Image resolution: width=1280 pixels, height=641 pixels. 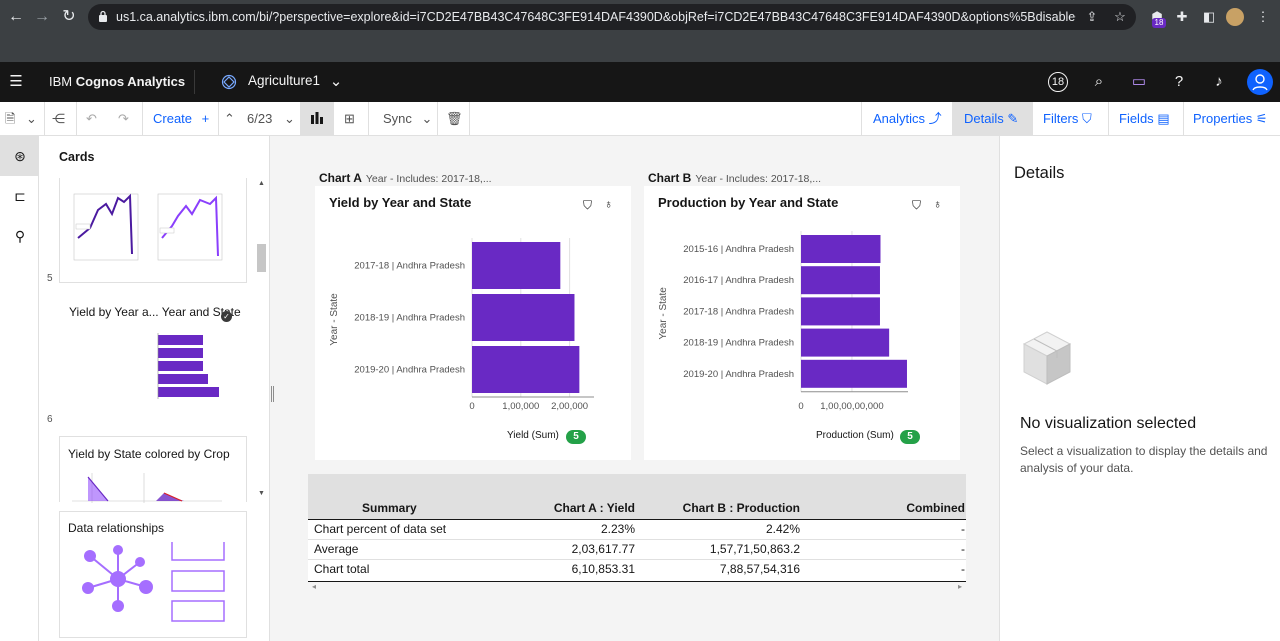 What do you see at coordinates (20, 156) in the screenshot?
I see `cards-icon: ⊛` at bounding box center [20, 156].